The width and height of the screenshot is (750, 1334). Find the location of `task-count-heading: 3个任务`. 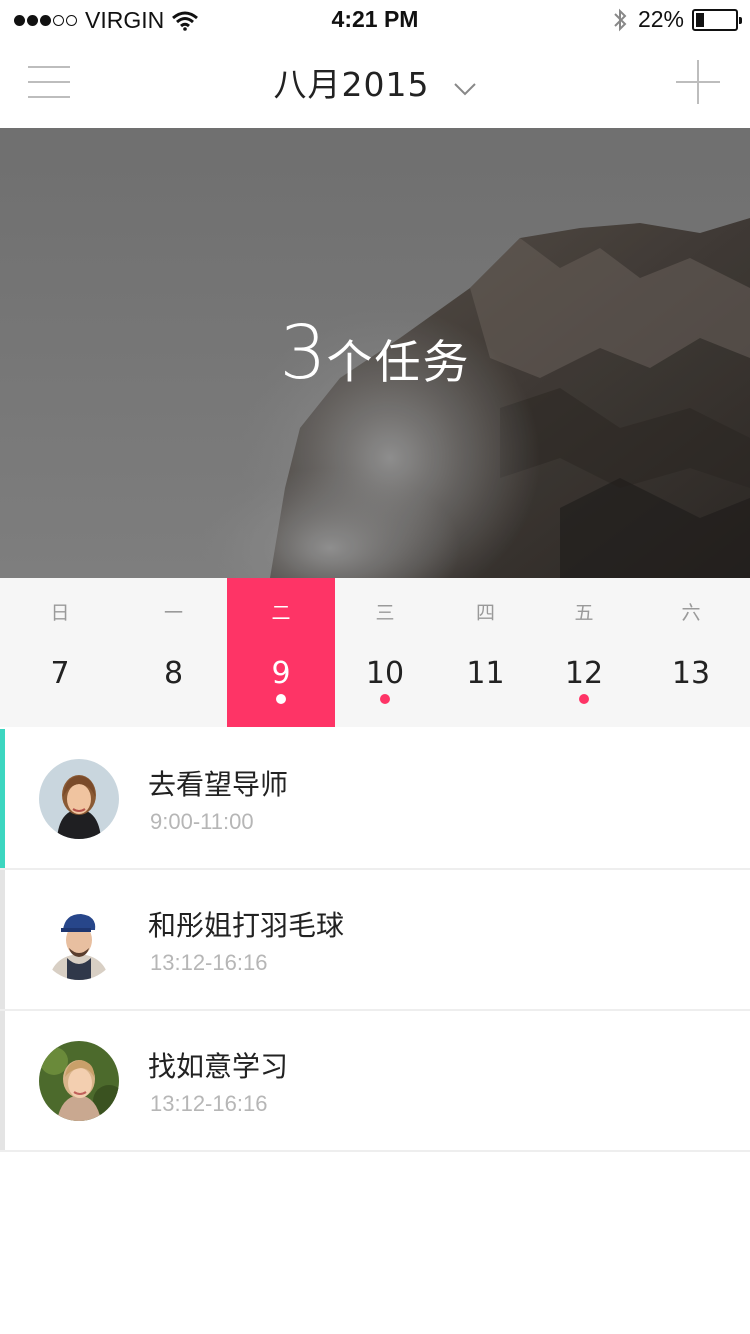

task-count-heading: 3个任务 is located at coordinates (375, 353).